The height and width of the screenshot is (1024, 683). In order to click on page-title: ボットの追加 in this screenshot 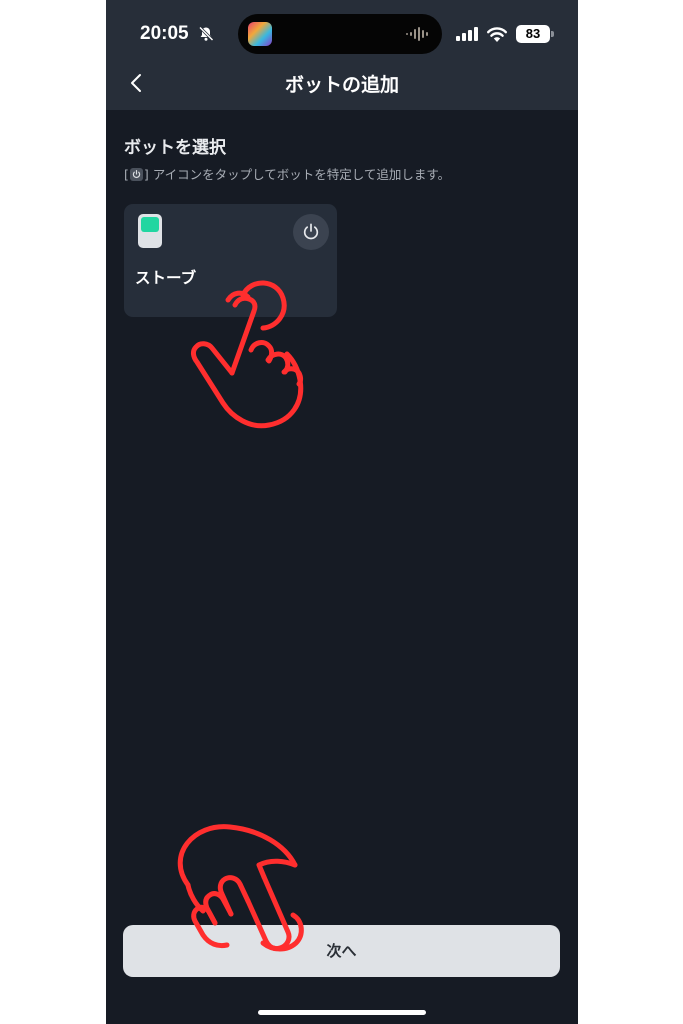, I will do `click(341, 85)`.